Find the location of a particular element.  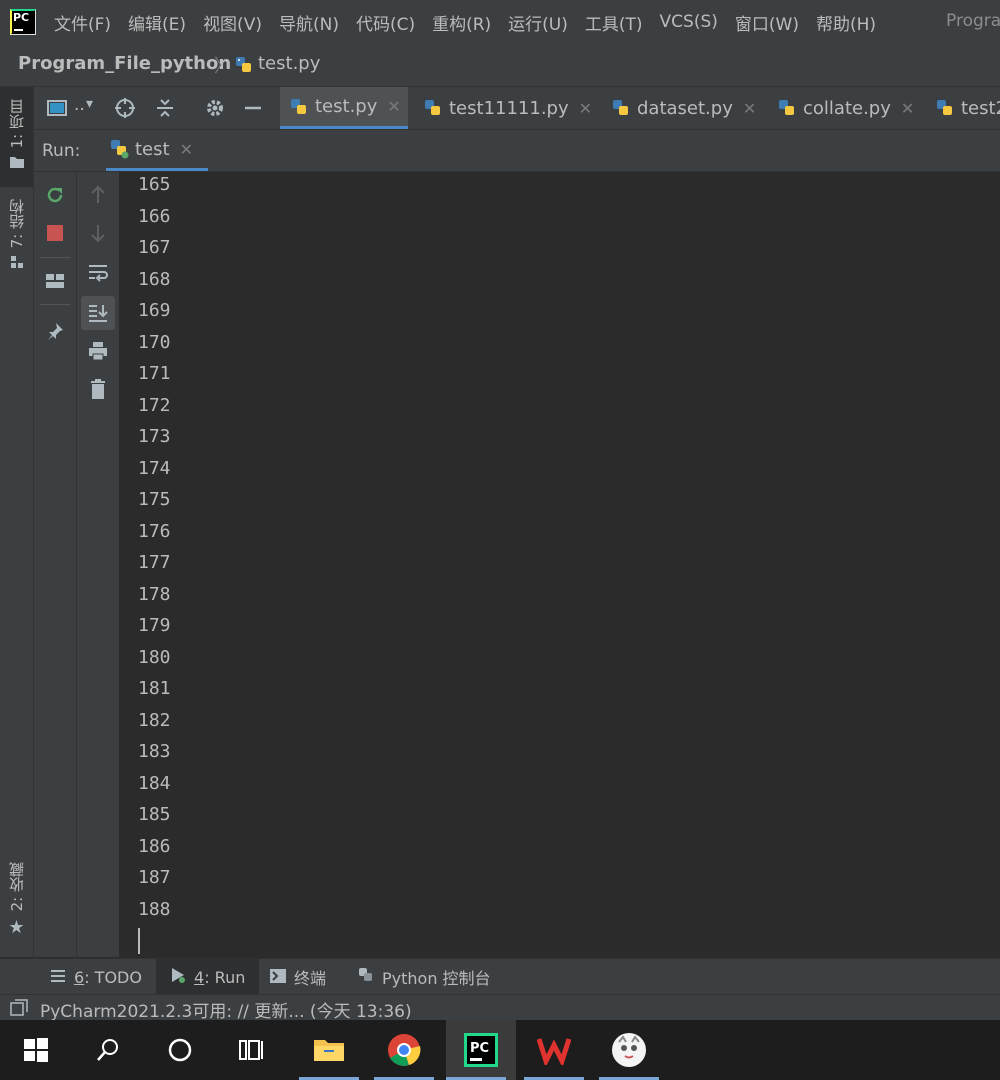

console-line: 176 is located at coordinates (154, 531).